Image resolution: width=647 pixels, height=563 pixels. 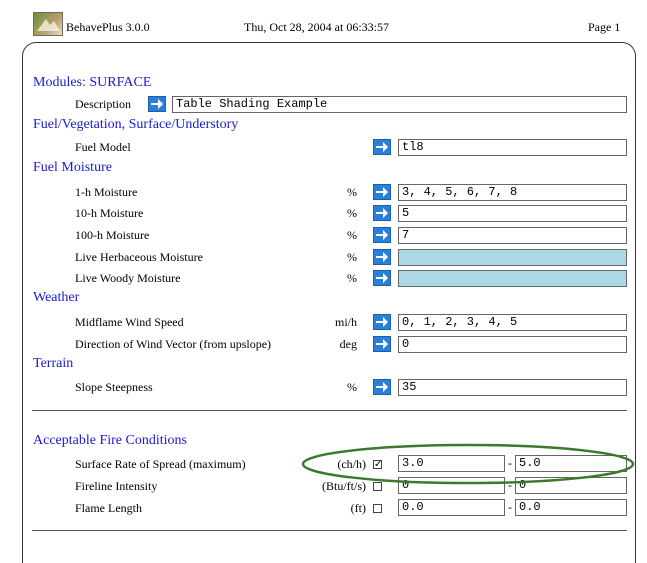 What do you see at coordinates (110, 440) in the screenshot?
I see `acceptable-title: Acceptable Fire Conditions` at bounding box center [110, 440].